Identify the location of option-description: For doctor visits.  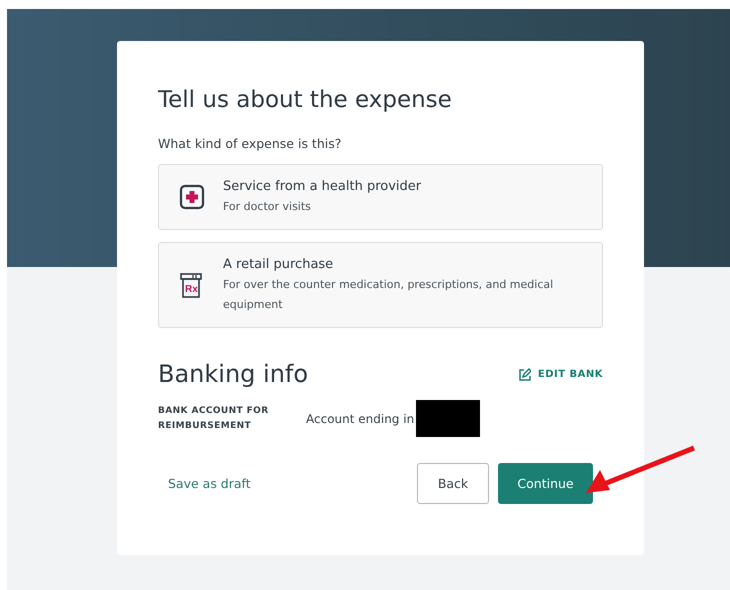
(267, 207).